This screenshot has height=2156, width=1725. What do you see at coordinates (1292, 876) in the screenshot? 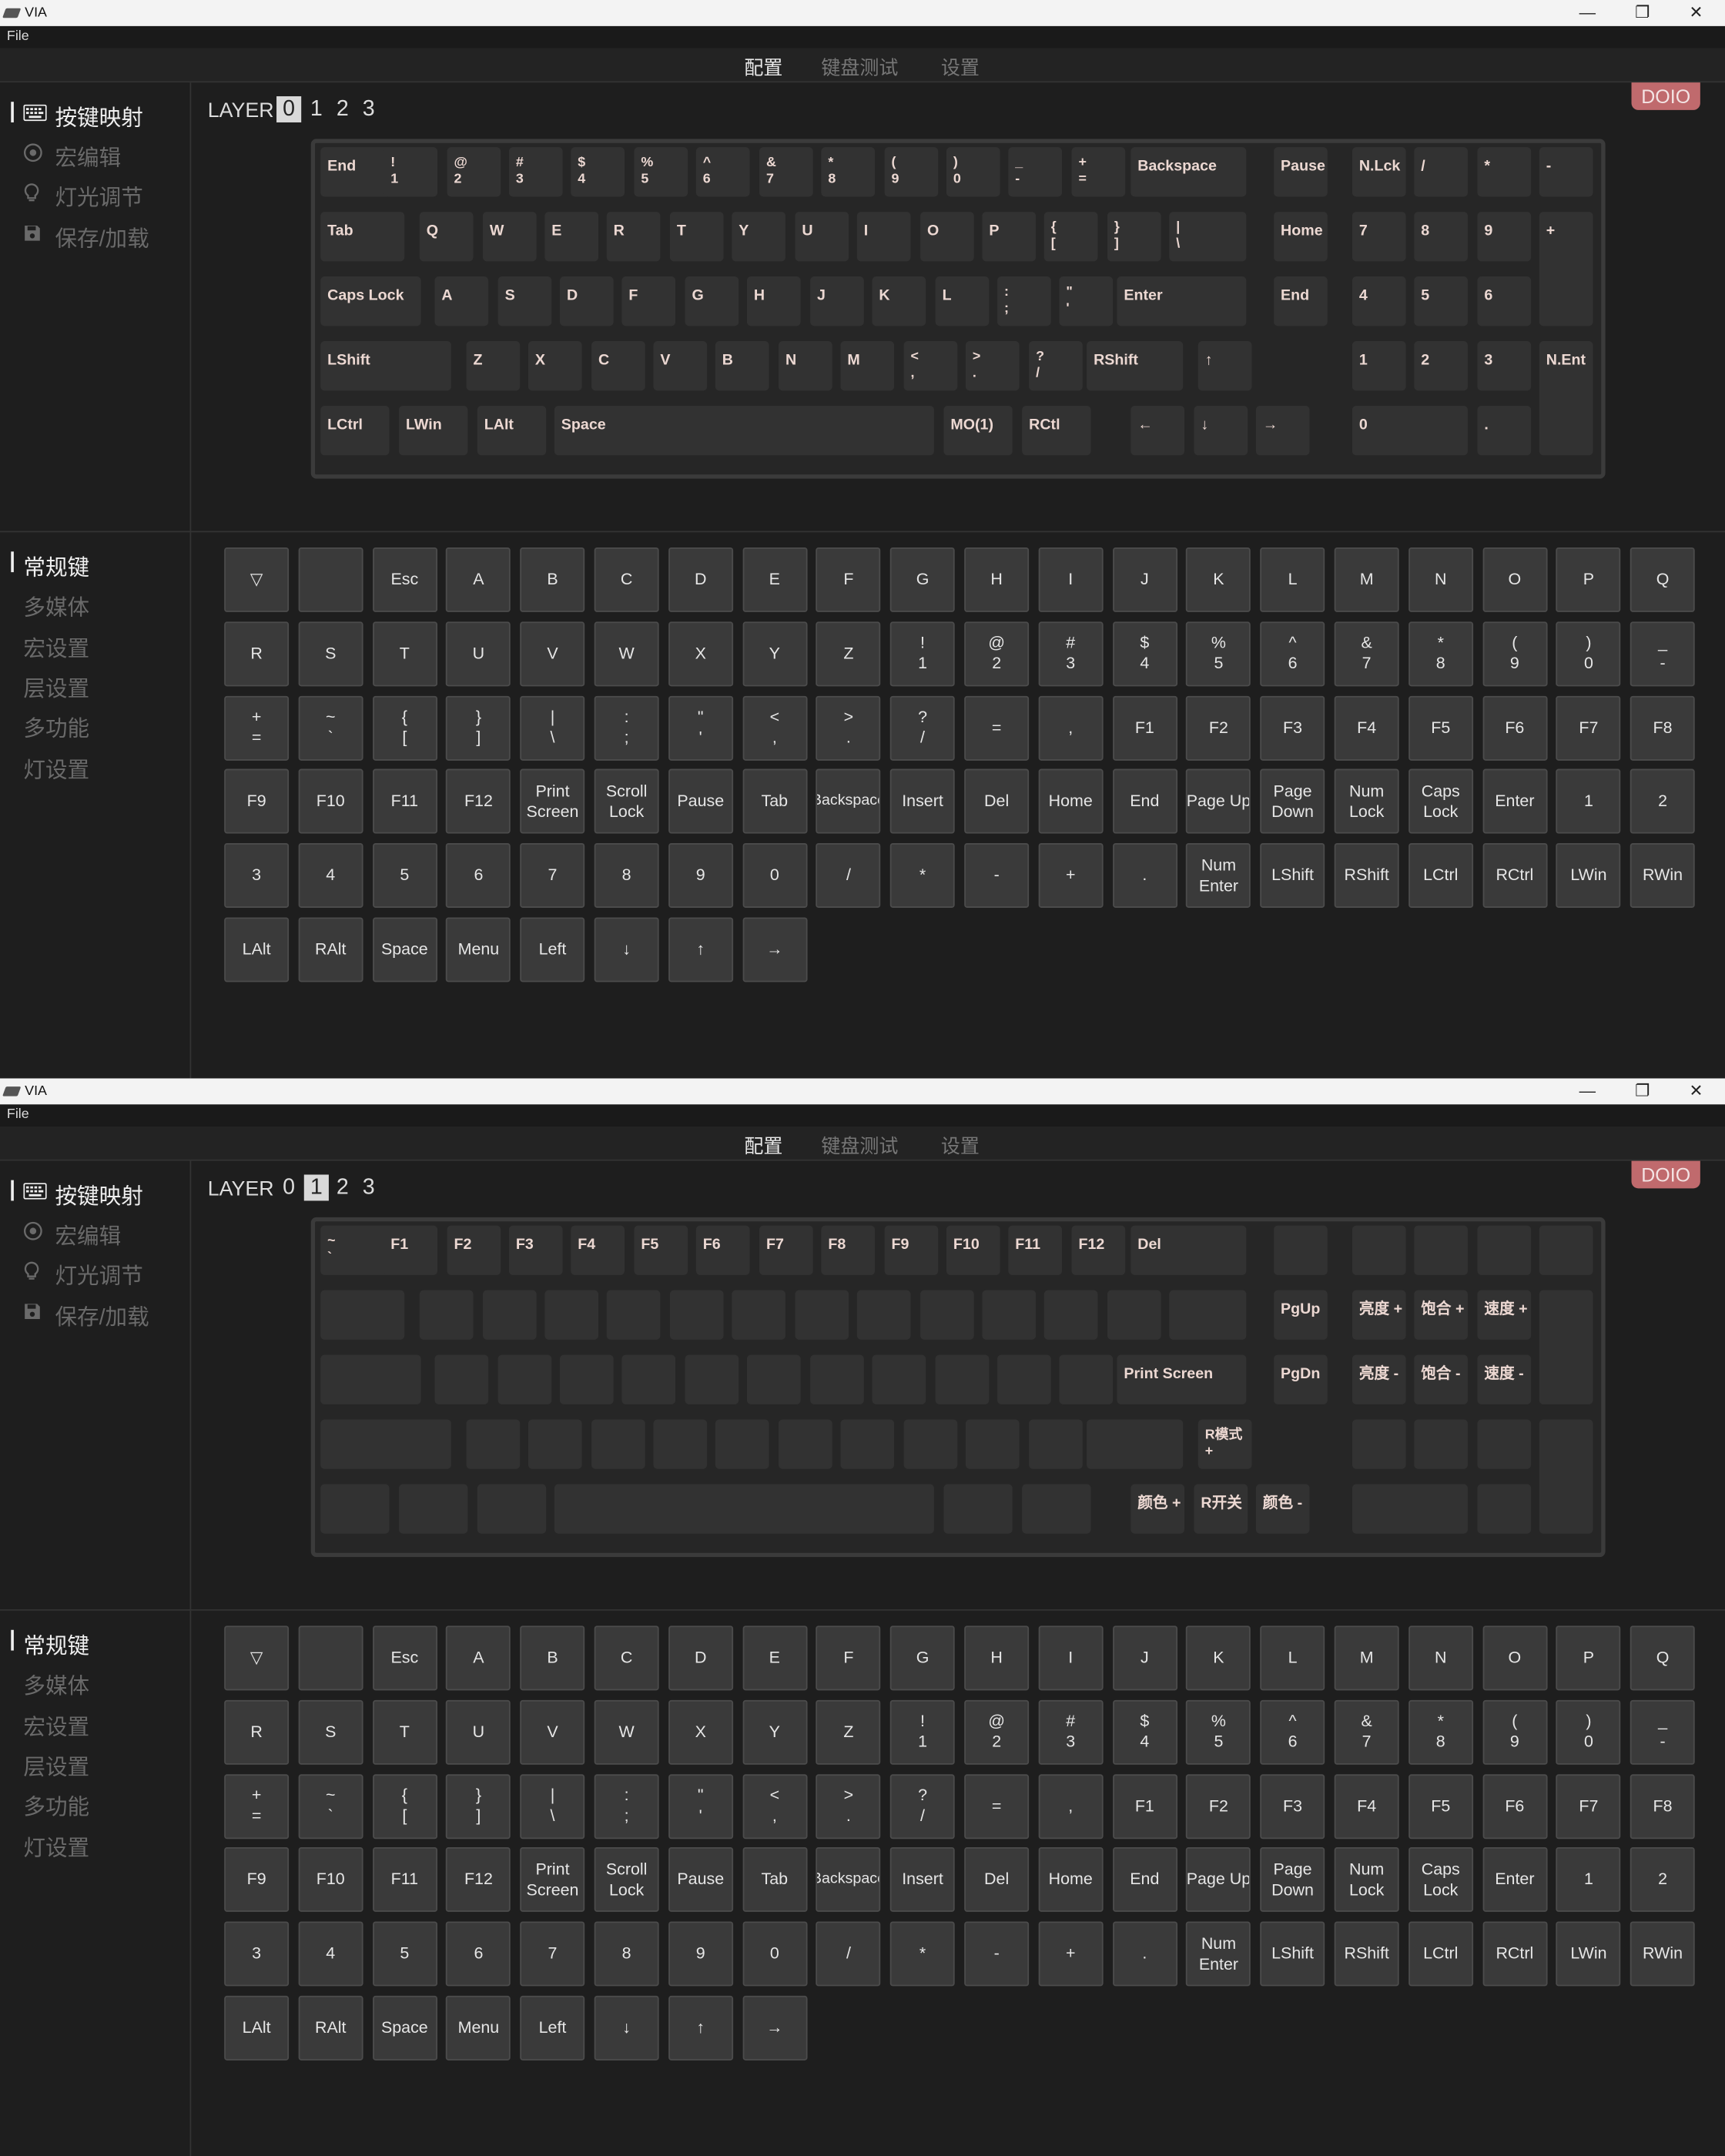
I see `palette-key: LShift` at bounding box center [1292, 876].